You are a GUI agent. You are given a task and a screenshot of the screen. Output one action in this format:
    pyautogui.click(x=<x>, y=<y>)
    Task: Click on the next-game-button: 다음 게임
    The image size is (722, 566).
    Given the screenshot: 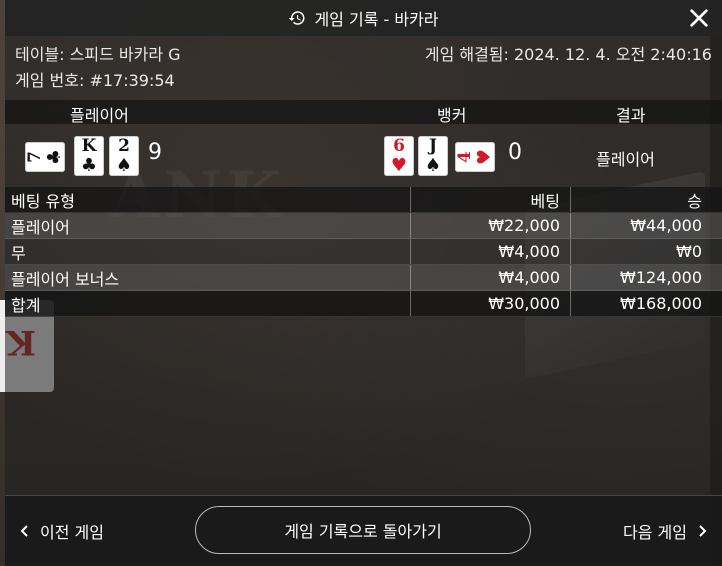 What is the action you would take?
    pyautogui.click(x=665, y=531)
    